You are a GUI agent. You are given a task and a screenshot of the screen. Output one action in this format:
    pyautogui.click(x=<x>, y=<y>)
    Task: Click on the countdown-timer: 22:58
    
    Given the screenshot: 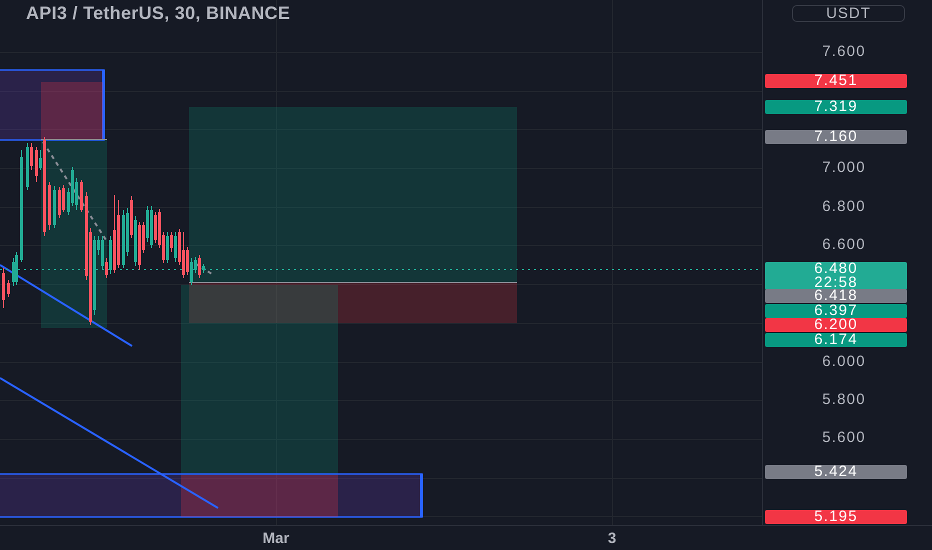 What is the action you would take?
    pyautogui.click(x=836, y=283)
    